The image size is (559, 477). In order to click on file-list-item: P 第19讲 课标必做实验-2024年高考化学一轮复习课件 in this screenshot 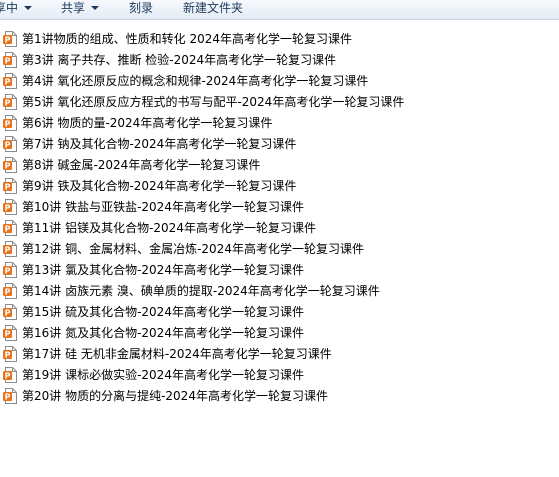, I will do `click(279, 374)`.